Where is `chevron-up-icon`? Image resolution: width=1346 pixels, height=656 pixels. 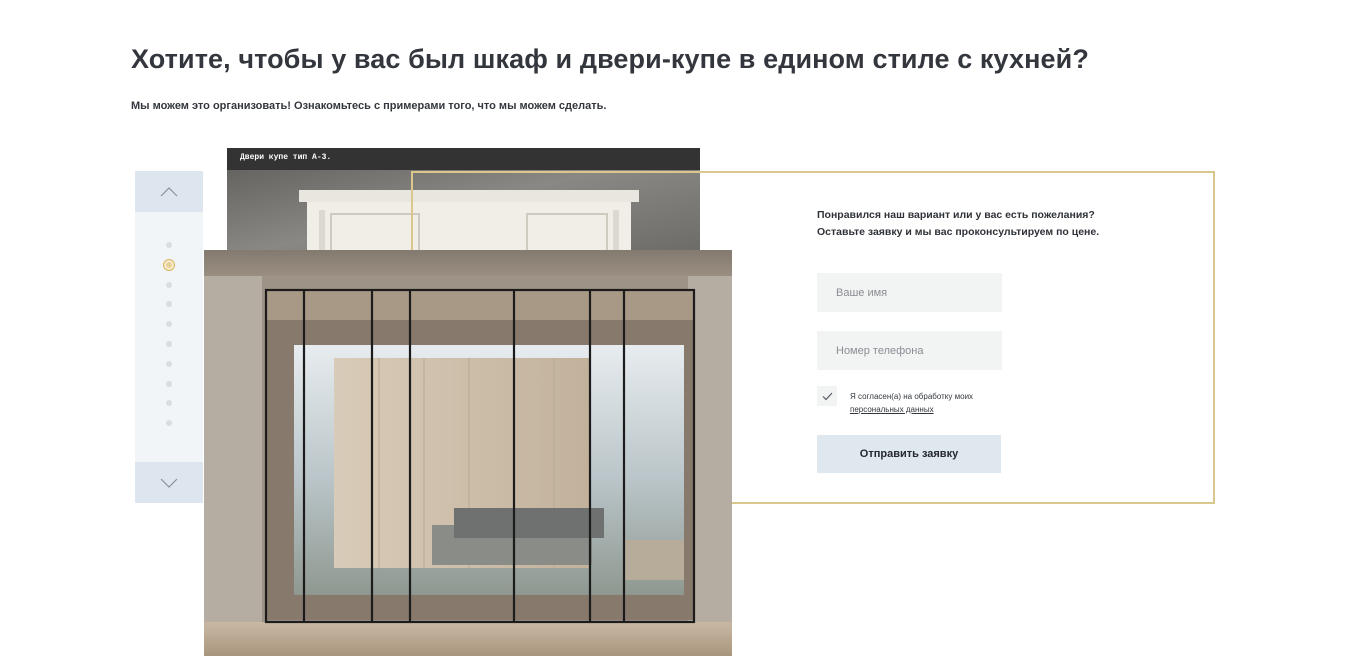
chevron-up-icon is located at coordinates (169, 191).